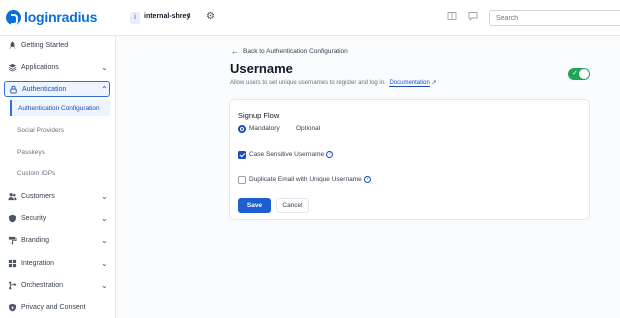 The image size is (620, 318). Describe the element at coordinates (58, 263) in the screenshot. I see `sidebar-item-integration: Integration ⌄` at that location.